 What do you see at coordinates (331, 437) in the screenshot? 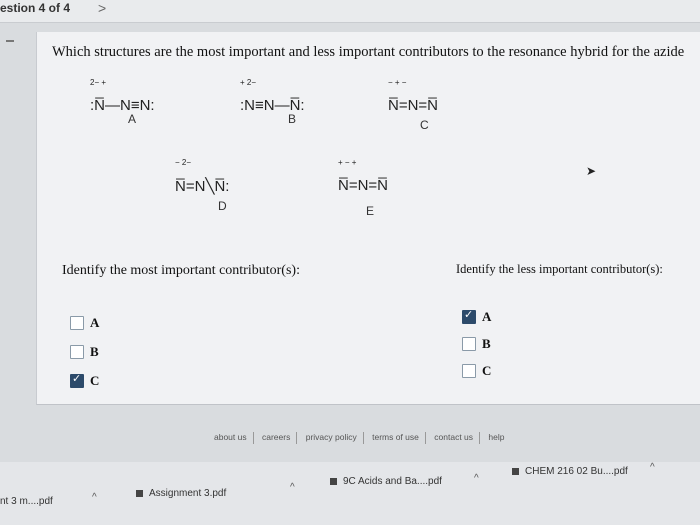
I see `footer-link-privacy: privacy policy` at bounding box center [331, 437].